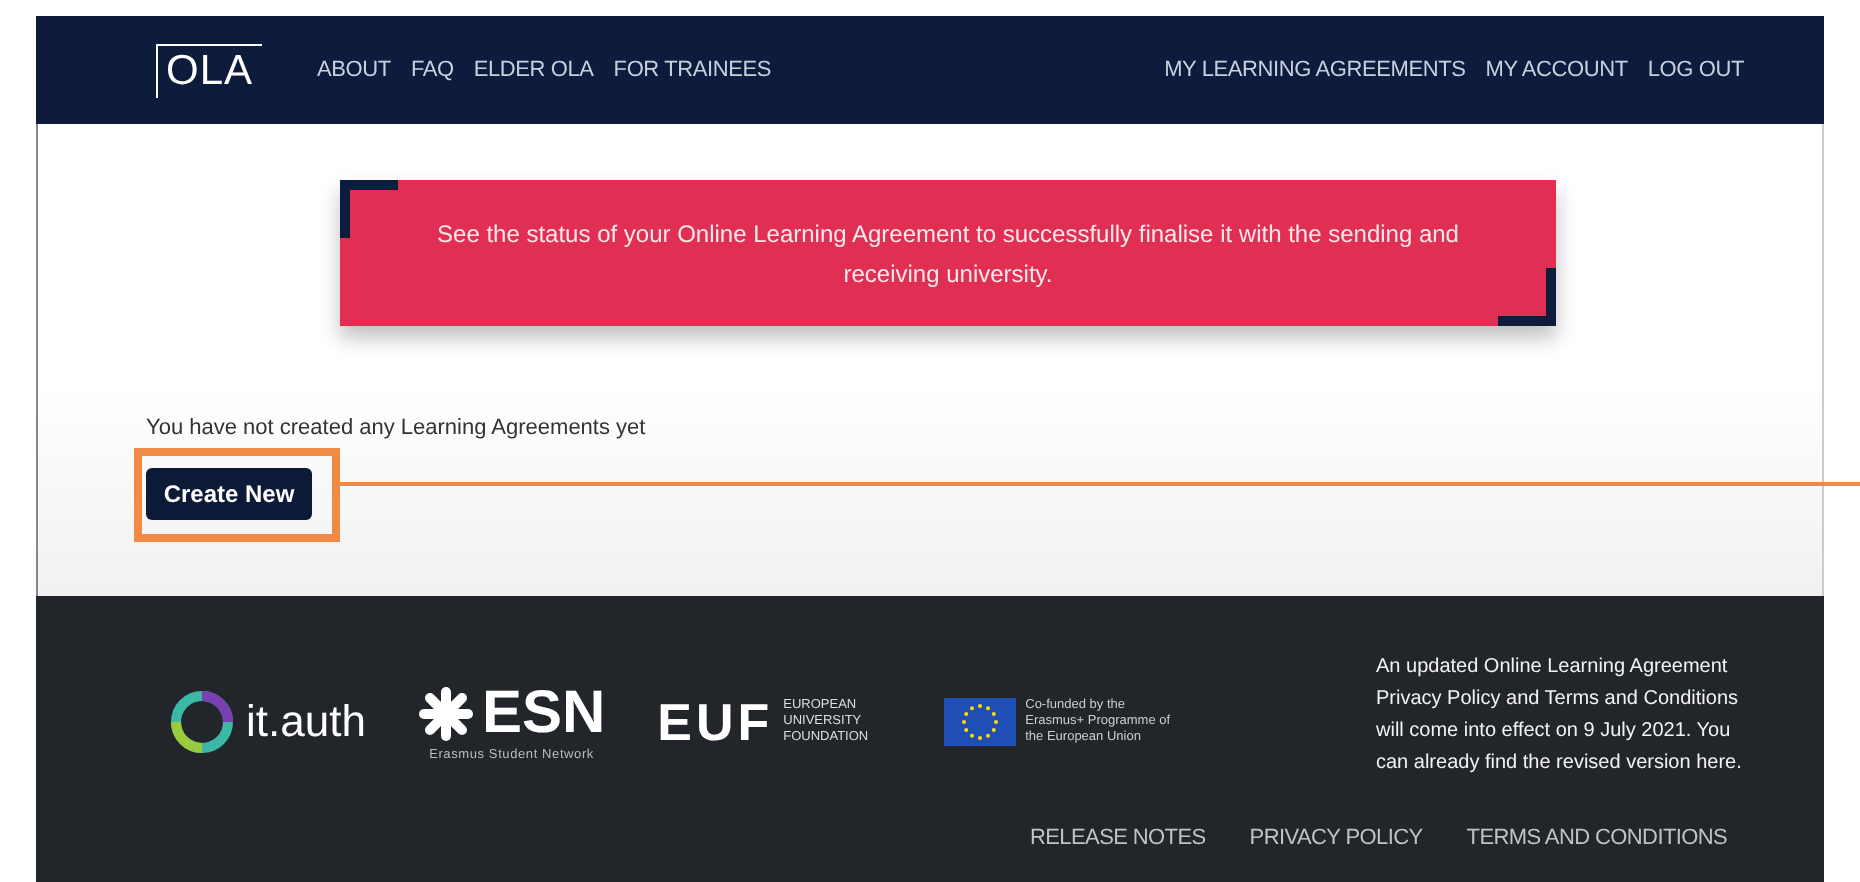 The height and width of the screenshot is (882, 1860). Describe the element at coordinates (533, 70) in the screenshot. I see `nav-link: ELDER OLA` at that location.